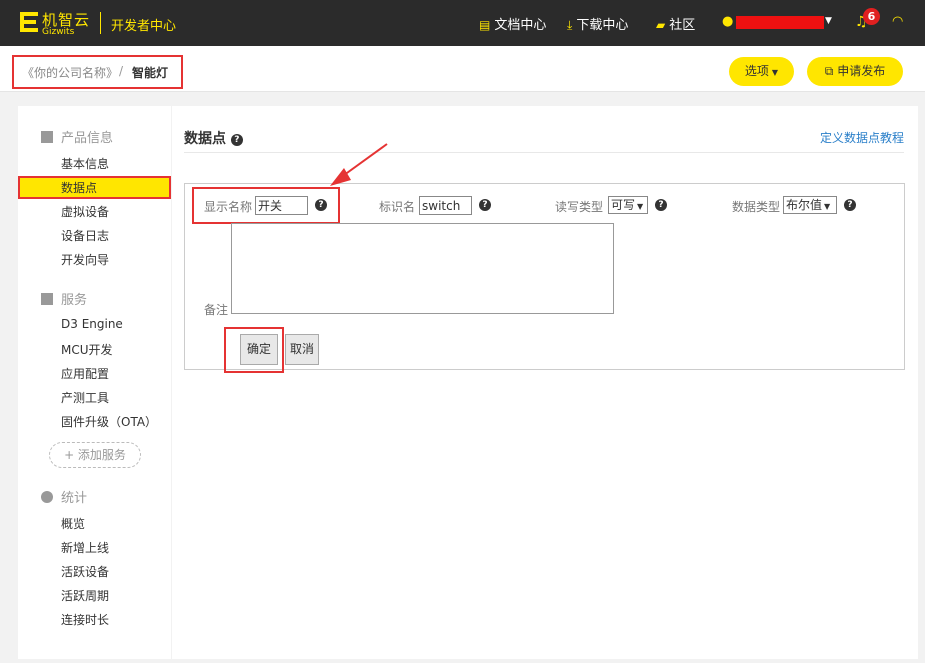 The width and height of the screenshot is (925, 663). I want to click on confirm-button: 确定, so click(259, 349).